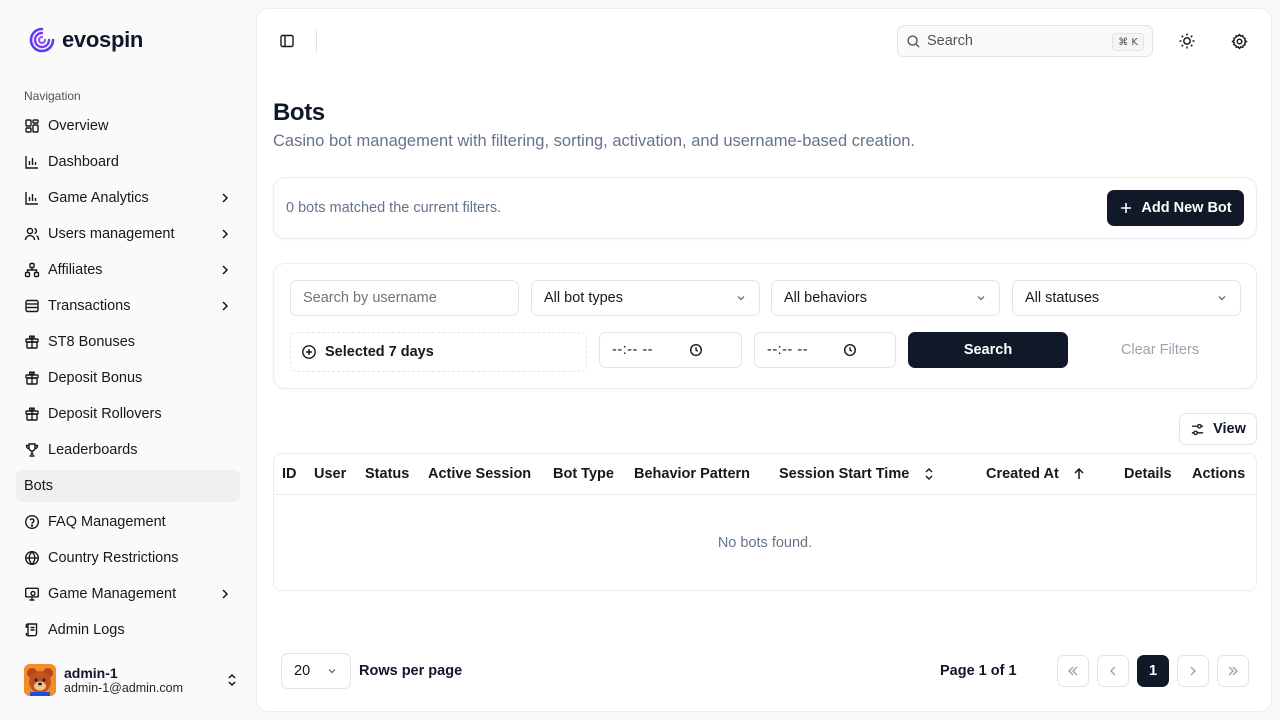 The height and width of the screenshot is (720, 1280). Describe the element at coordinates (316, 671) in the screenshot. I see `rows-per-page-select: 20` at that location.